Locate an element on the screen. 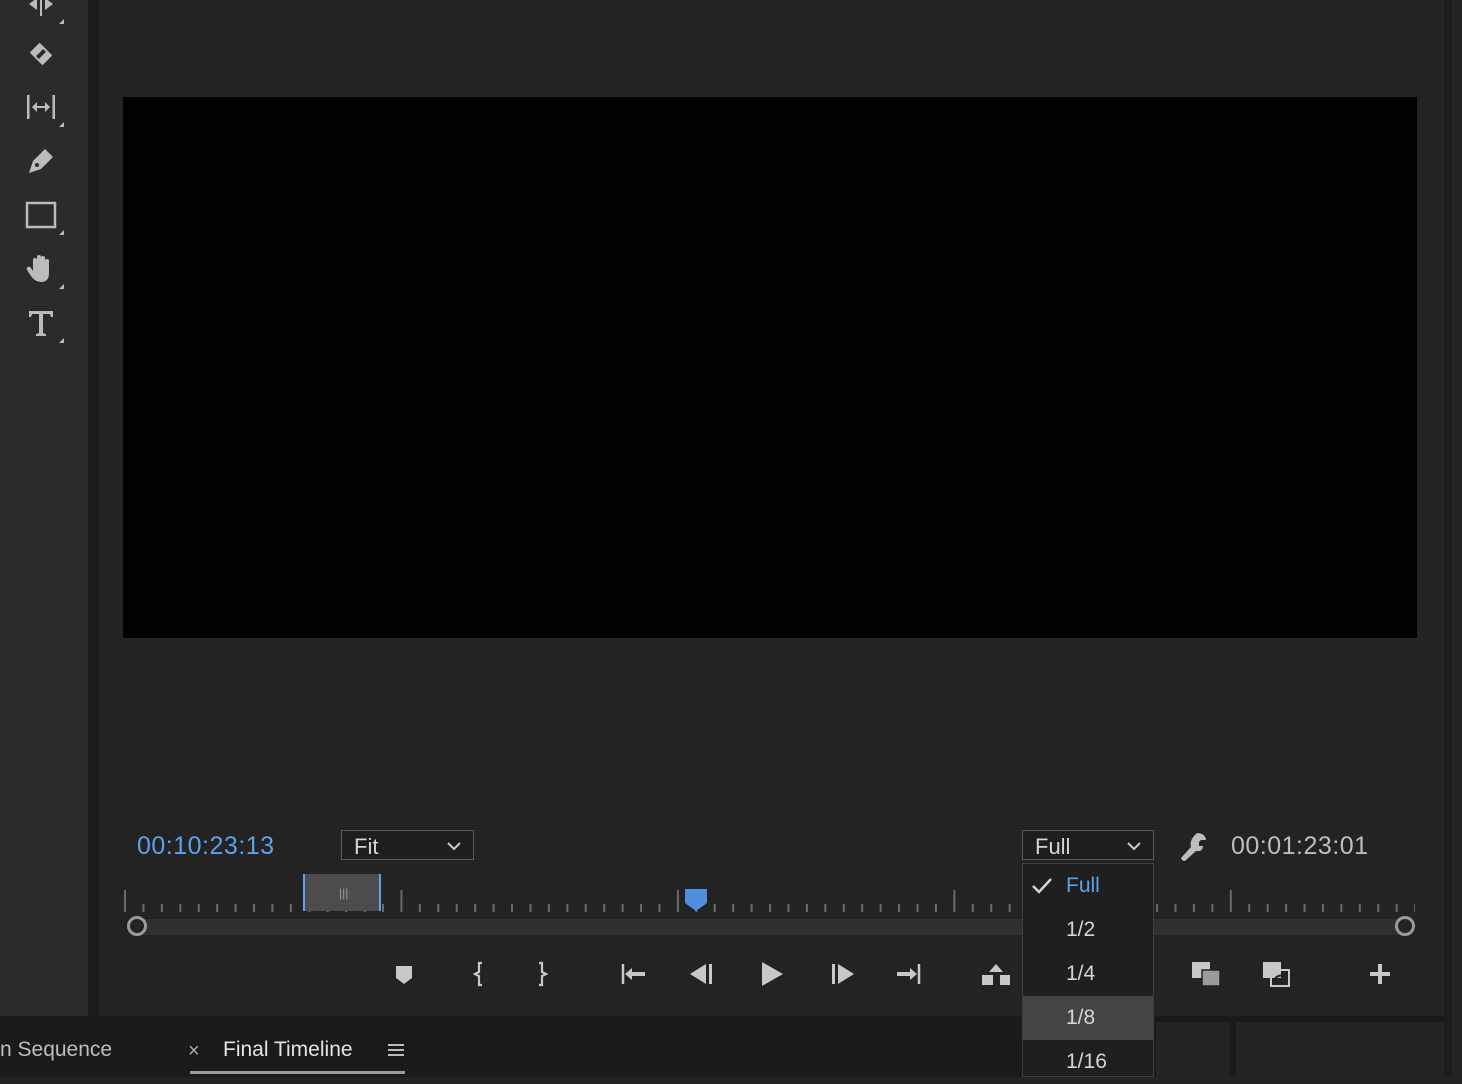  lower-panel is located at coordinates (1193, 1049).